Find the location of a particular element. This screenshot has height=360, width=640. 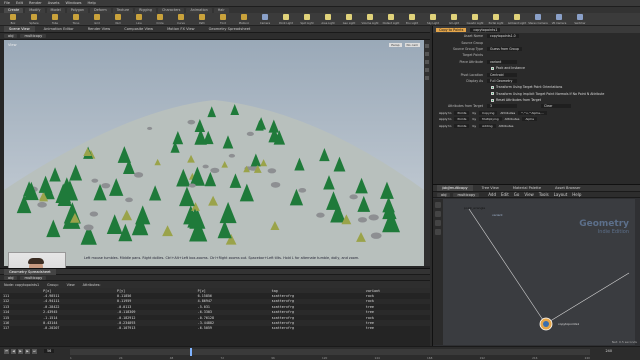

tab-composite-view: Composite View is located at coordinates (138, 29).